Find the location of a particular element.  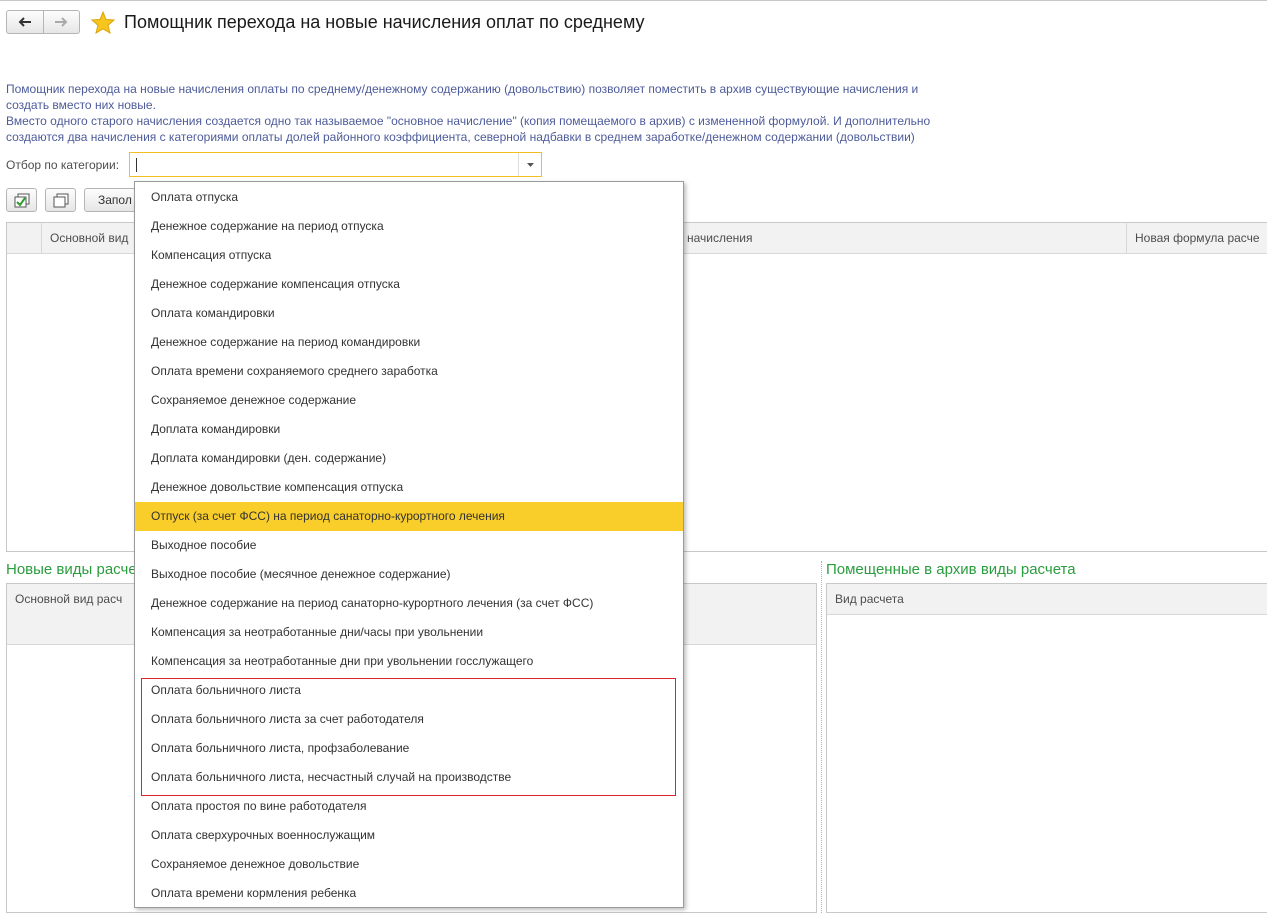

check-all-icon is located at coordinates (21, 200).